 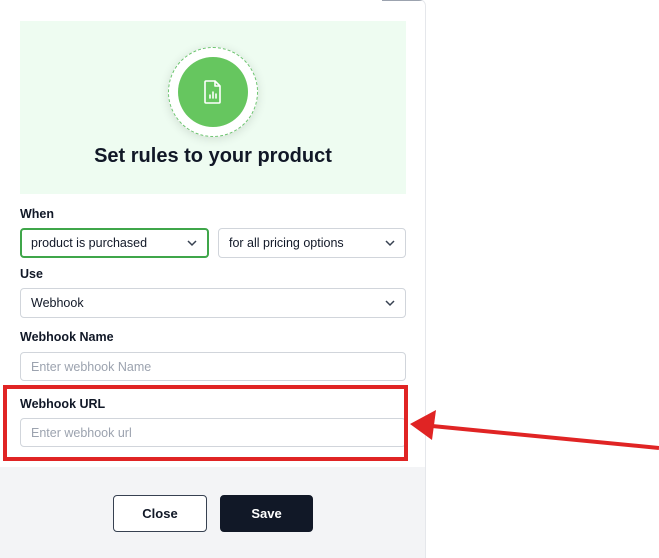 I want to click on document-chart-icon, so click(x=213, y=92).